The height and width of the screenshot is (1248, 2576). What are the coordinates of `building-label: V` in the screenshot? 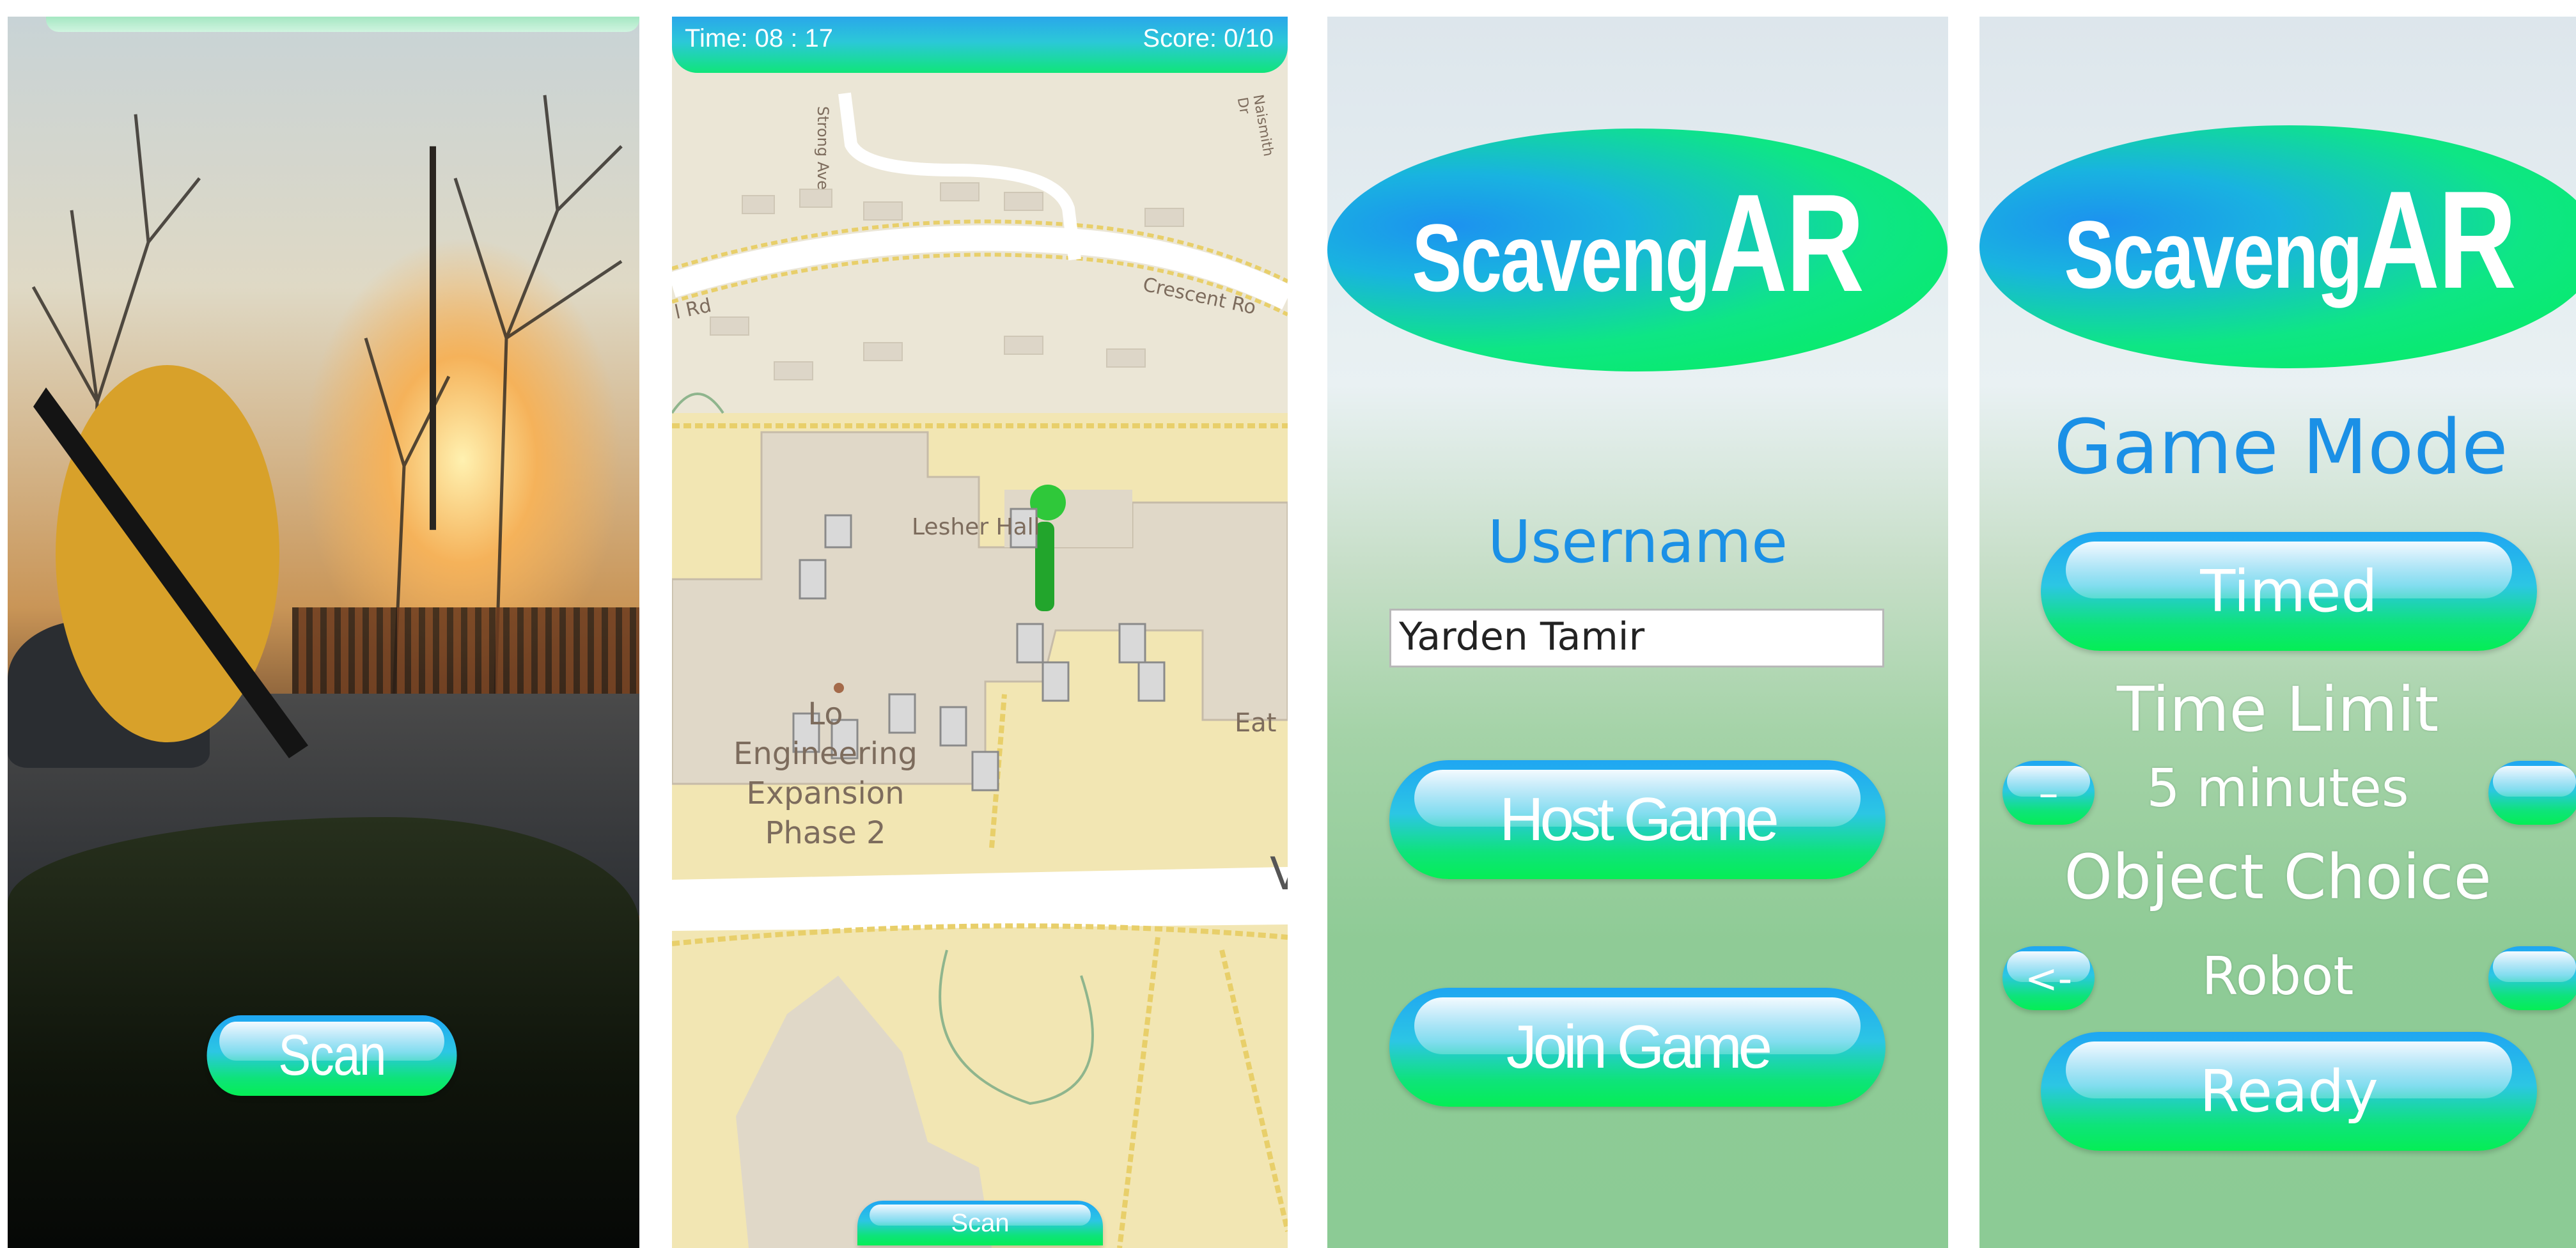 It's located at (1279, 874).